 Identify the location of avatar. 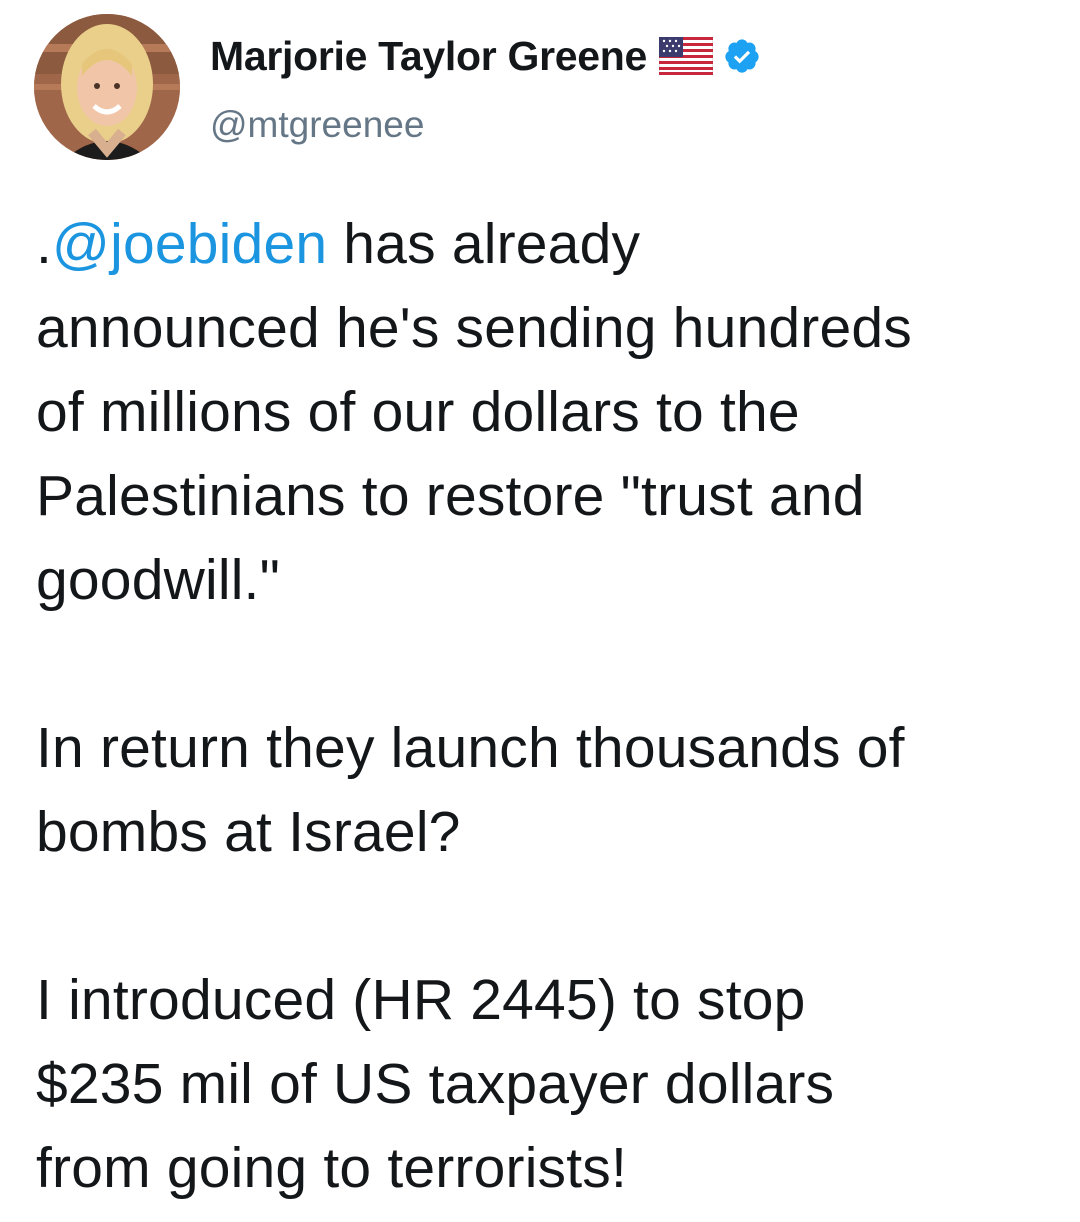
(107, 87).